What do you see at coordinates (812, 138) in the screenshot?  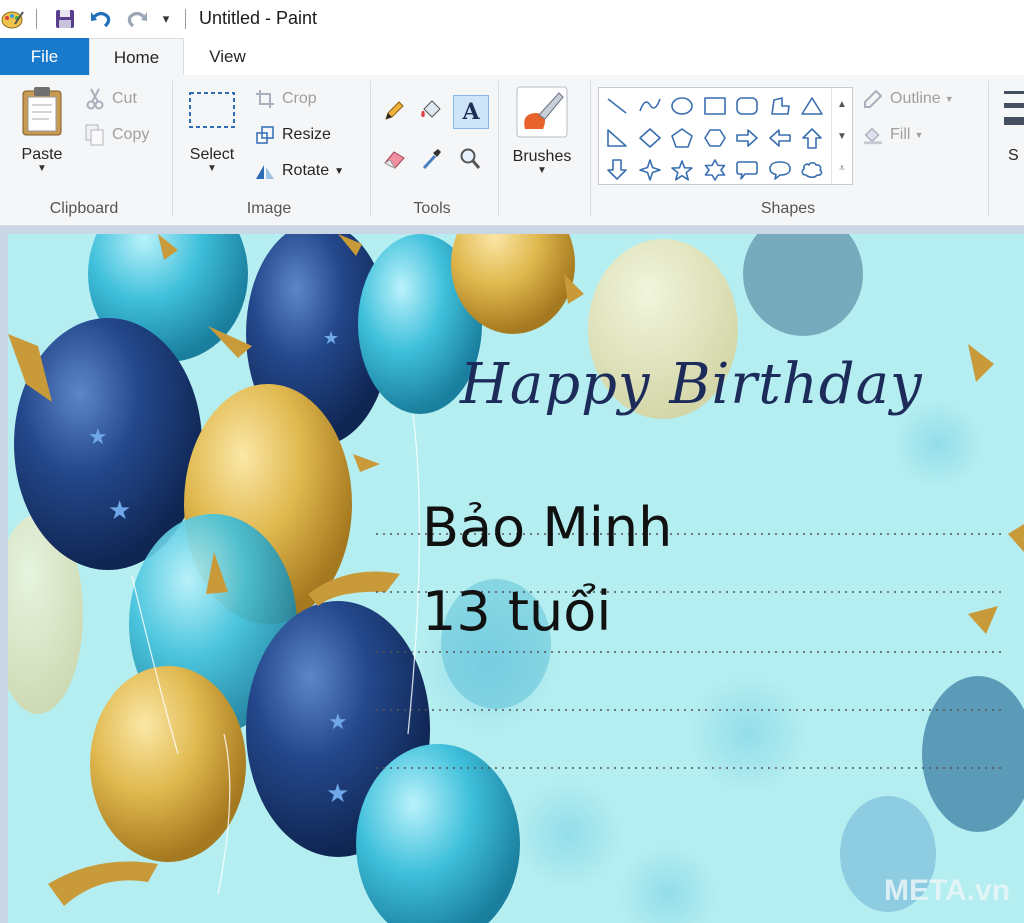 I see `shape-up-arrow-icon` at bounding box center [812, 138].